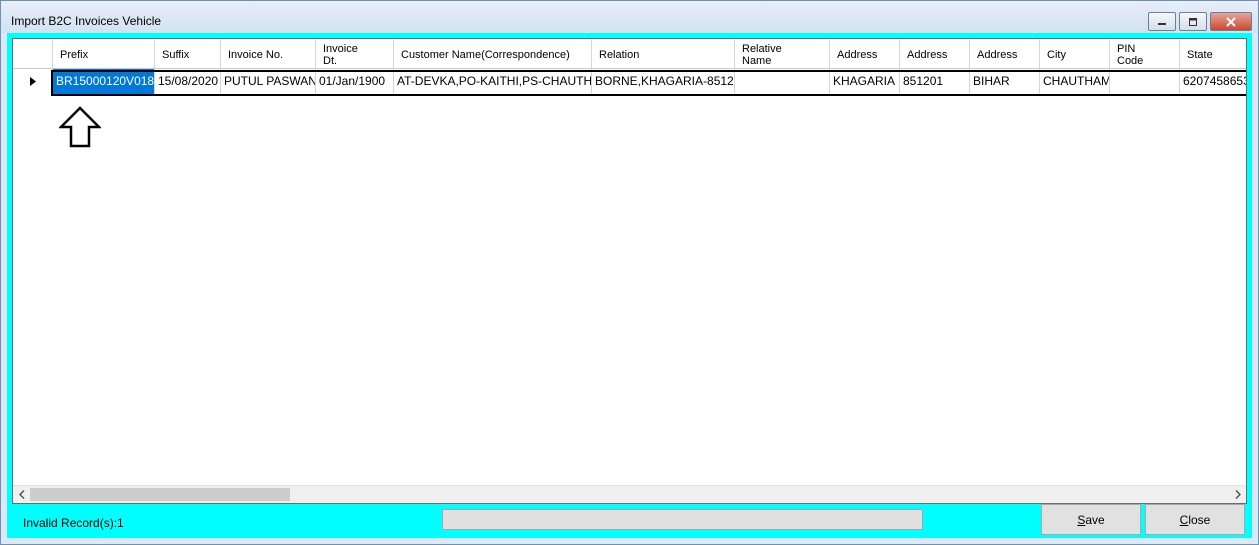 The image size is (1259, 545). I want to click on close-mnemonic: C, so click(1184, 519).